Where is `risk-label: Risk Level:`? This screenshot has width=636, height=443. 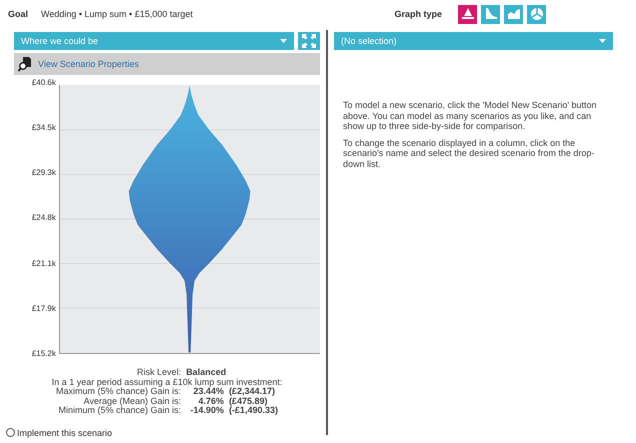 risk-label: Risk Level: is located at coordinates (159, 373).